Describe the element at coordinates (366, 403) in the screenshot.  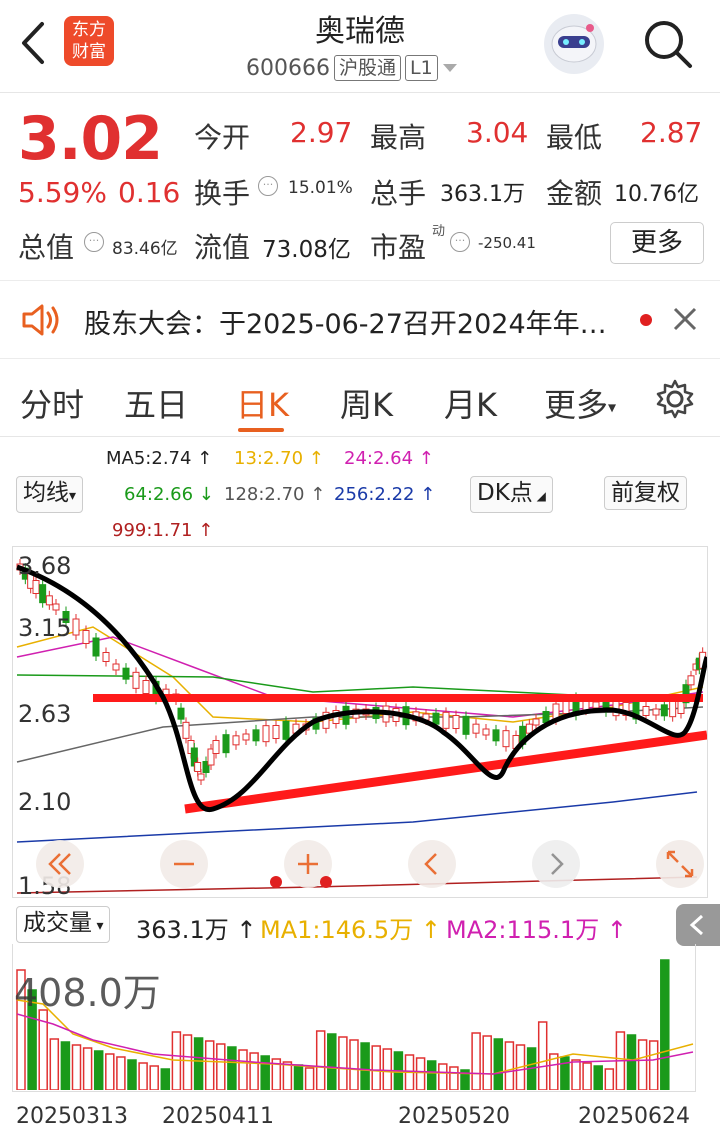
I see `tab-weekly-k: 周K` at that location.